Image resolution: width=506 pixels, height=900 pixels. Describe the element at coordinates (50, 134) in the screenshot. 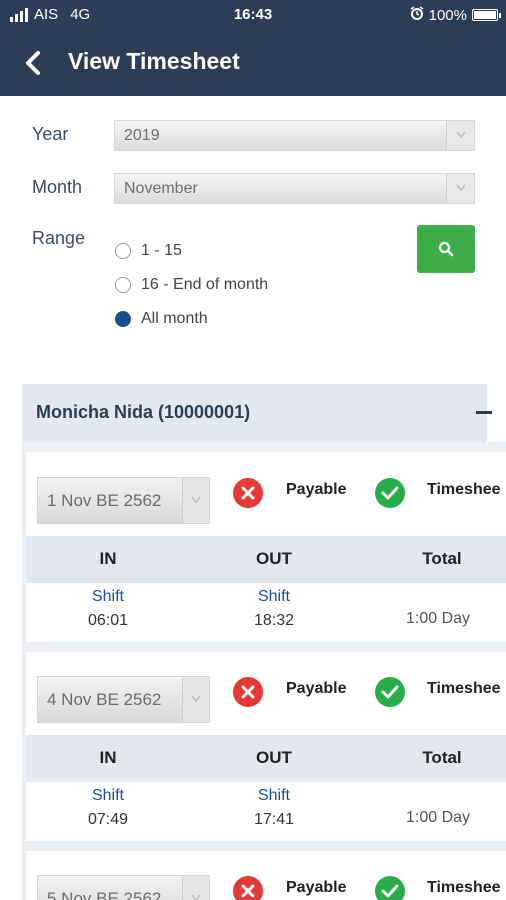

I see `year-label: Year` at that location.